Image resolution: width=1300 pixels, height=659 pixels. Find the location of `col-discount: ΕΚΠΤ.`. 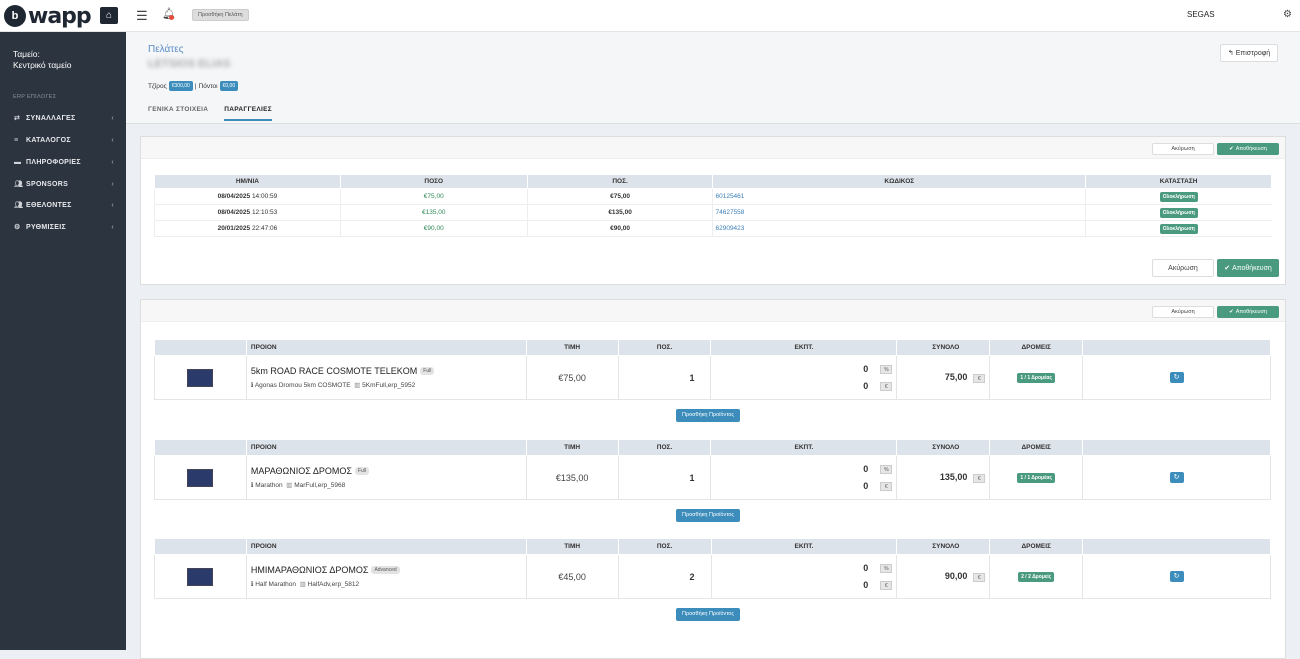

col-discount: ΕΚΠΤ. is located at coordinates (804, 447).